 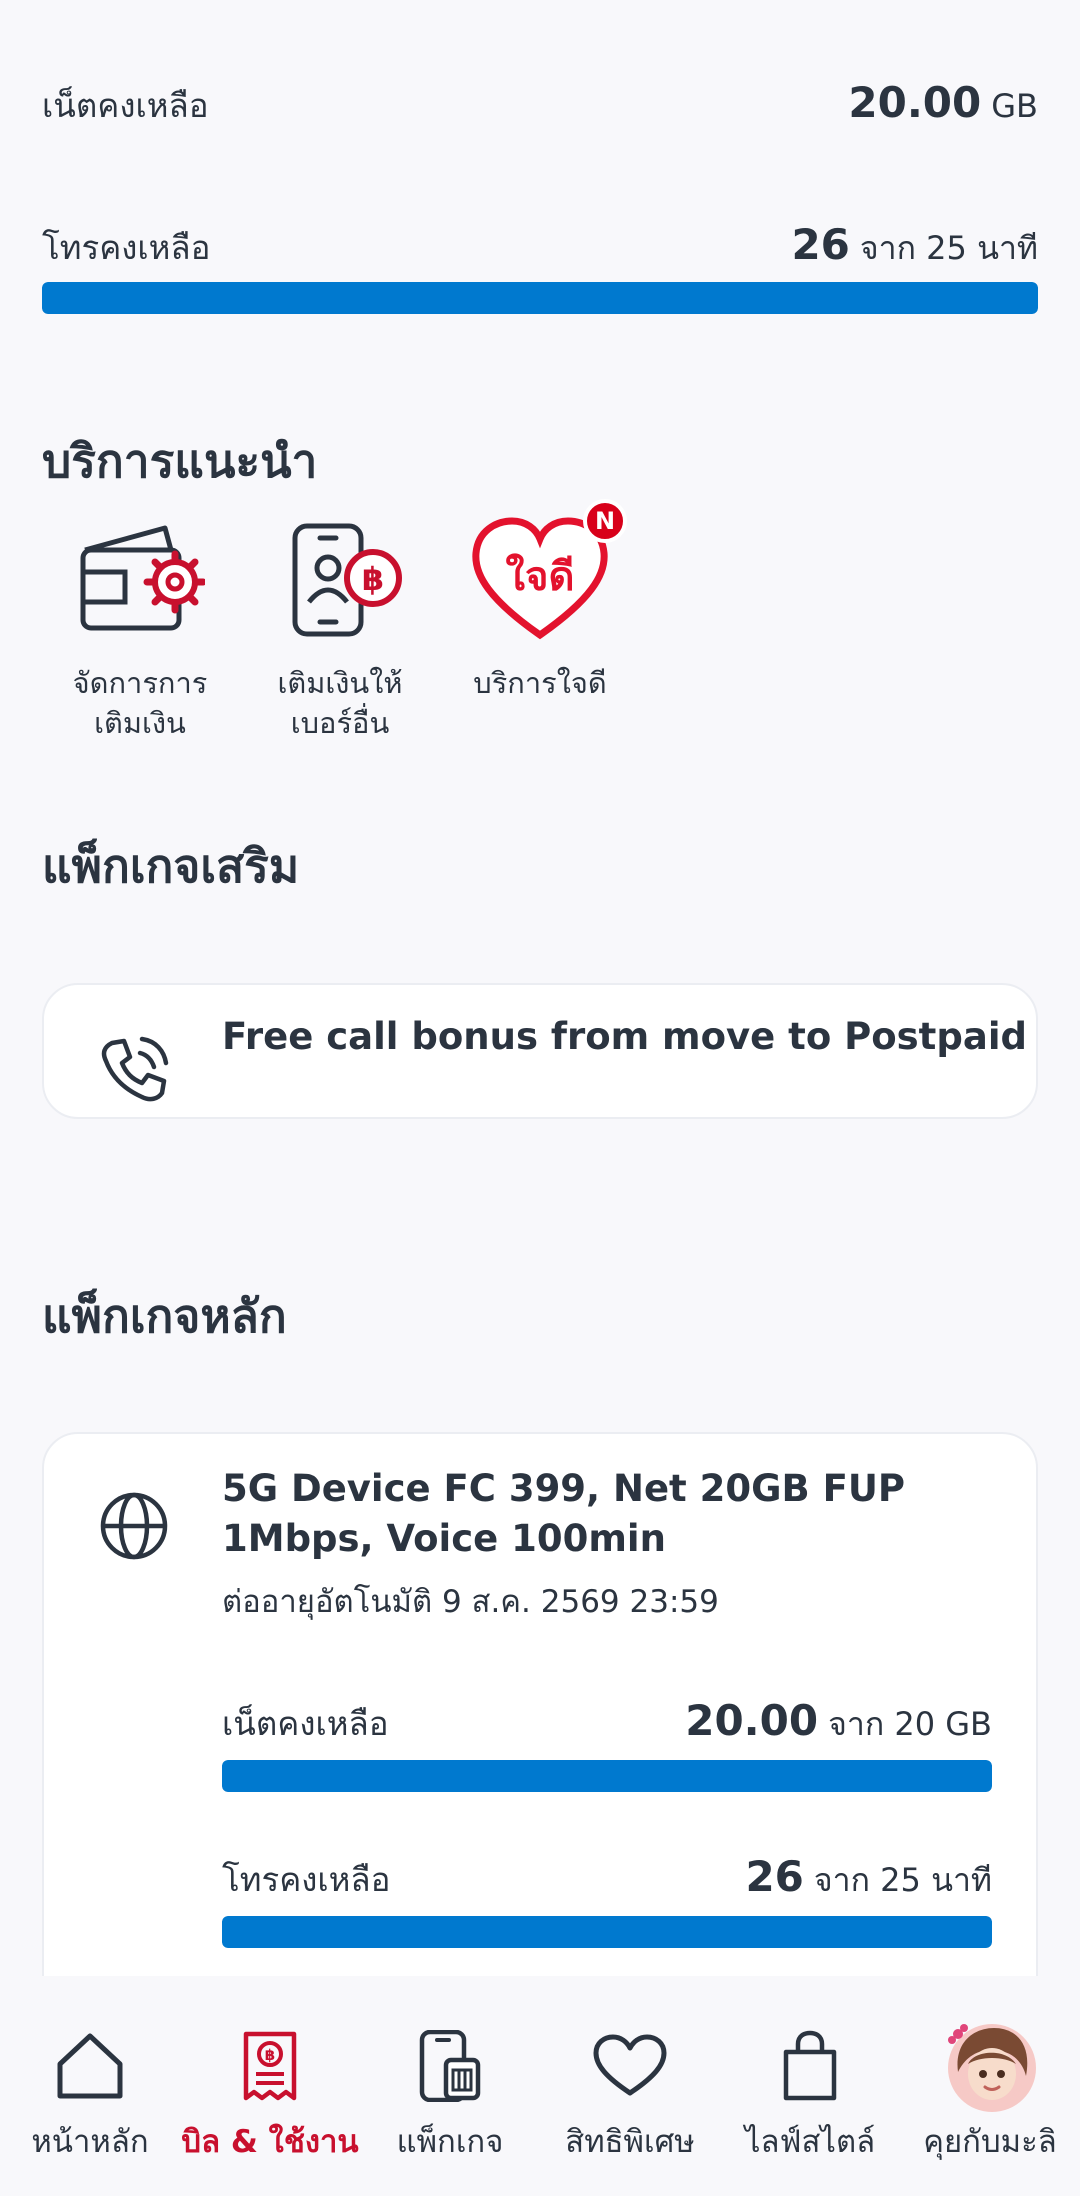 What do you see at coordinates (270, 2142) in the screenshot?
I see `nav-bill-usage-label: บิล & ใช้งาน` at bounding box center [270, 2142].